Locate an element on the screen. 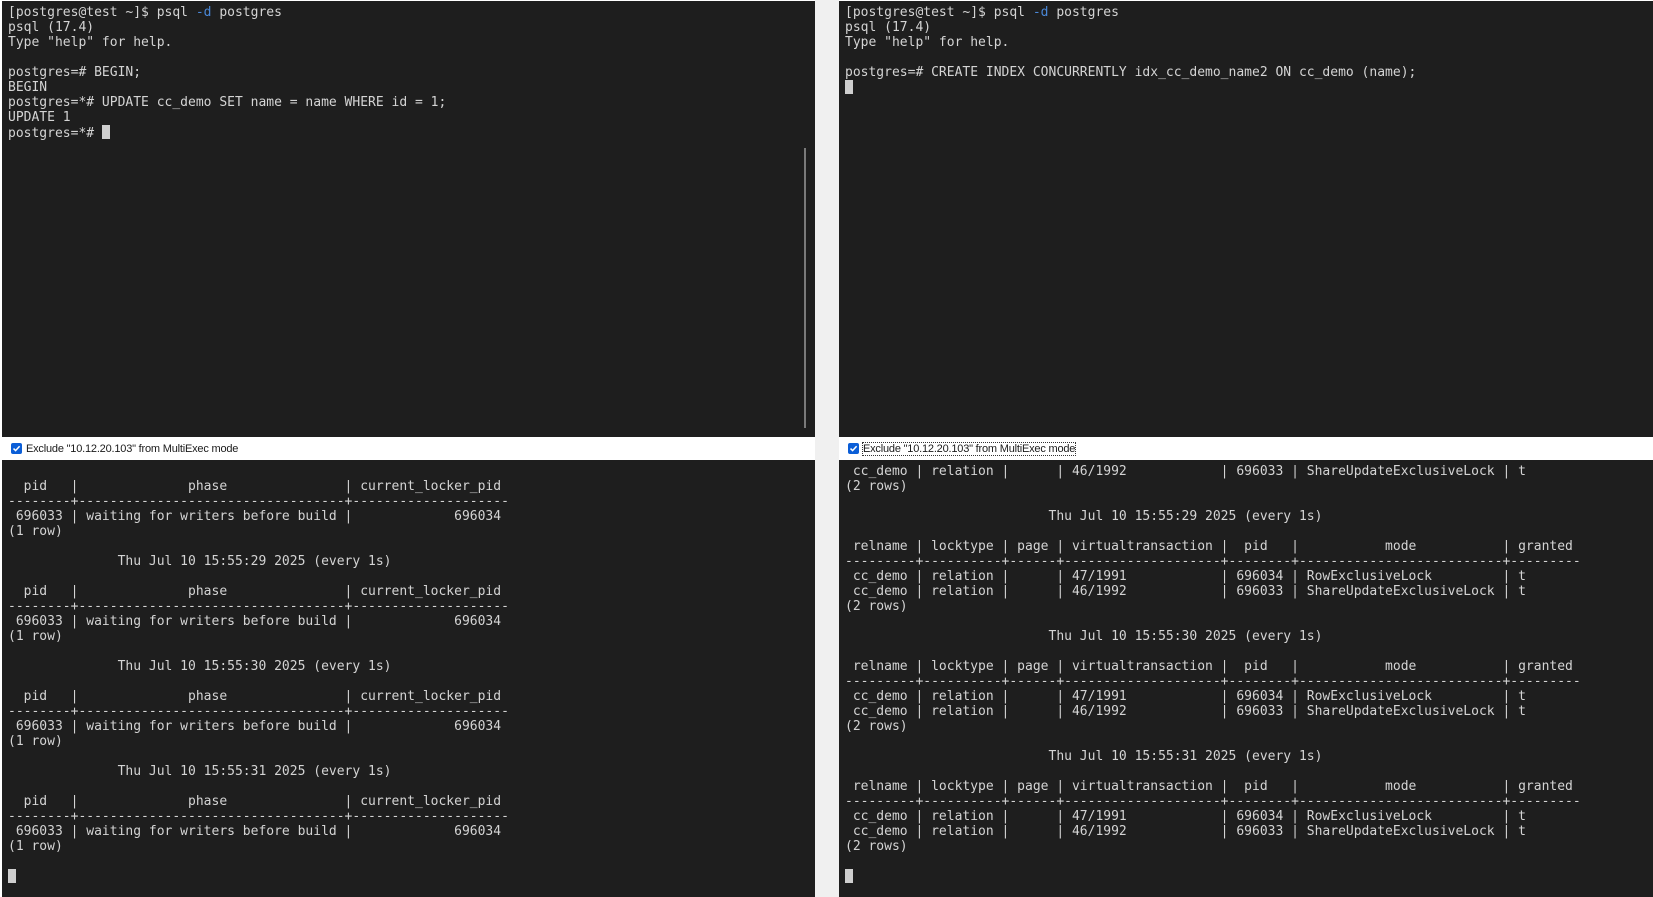 This screenshot has width=1653, height=897. scrollbar-thumb-top-left is located at coordinates (805, 288).